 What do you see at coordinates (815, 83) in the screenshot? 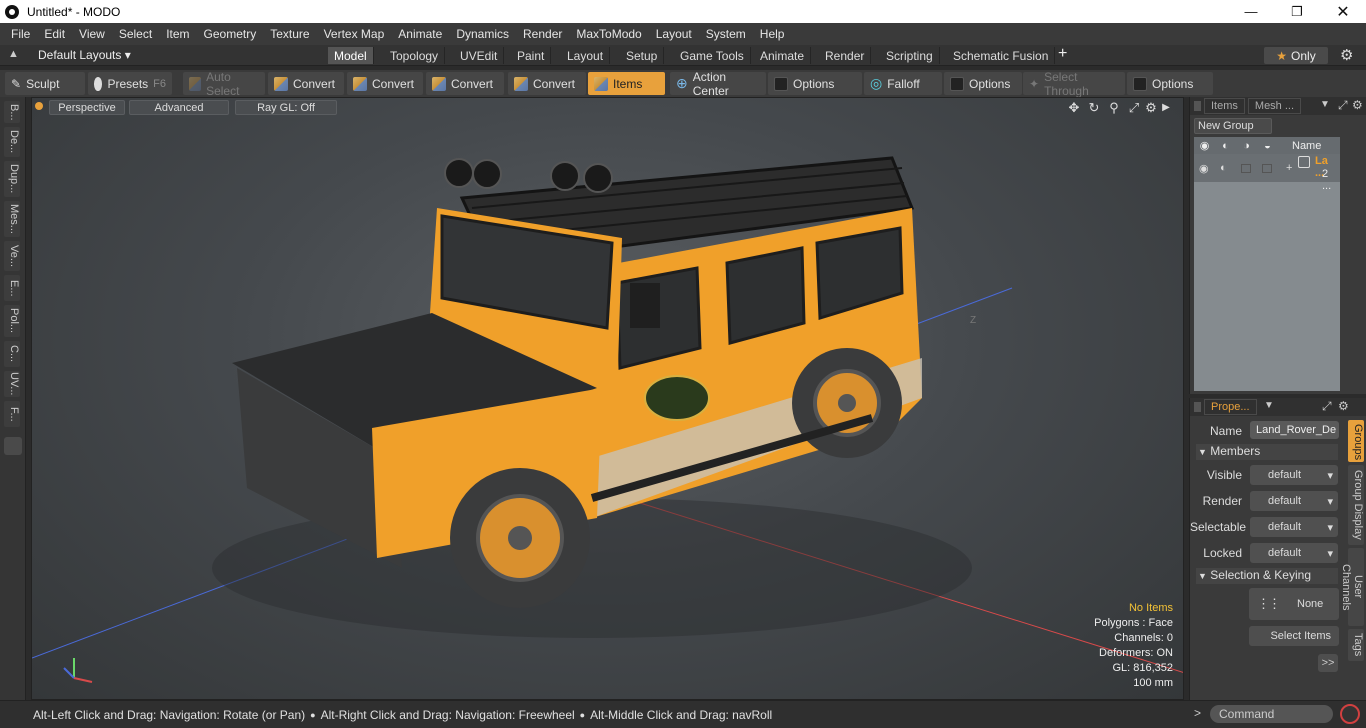
I see `options-action-center-button: Options` at bounding box center [815, 83].